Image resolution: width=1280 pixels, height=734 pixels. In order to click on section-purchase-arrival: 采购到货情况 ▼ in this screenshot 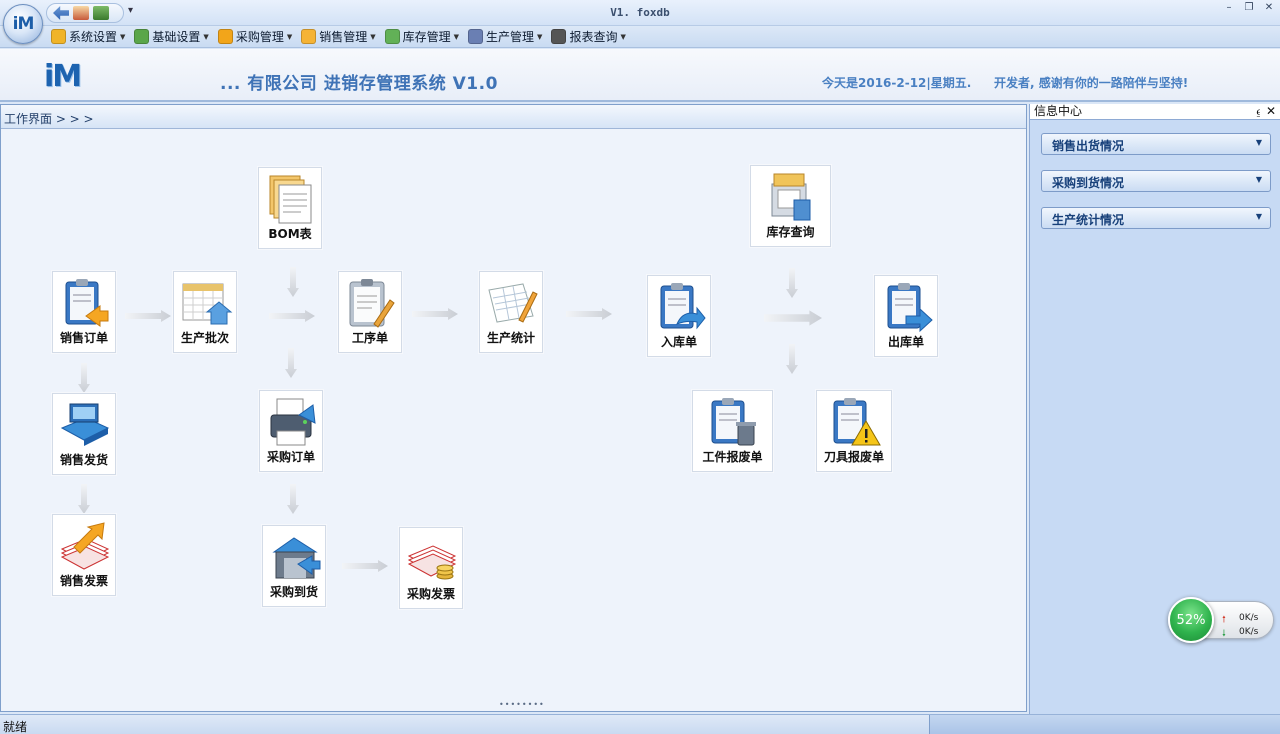, I will do `click(1156, 181)`.